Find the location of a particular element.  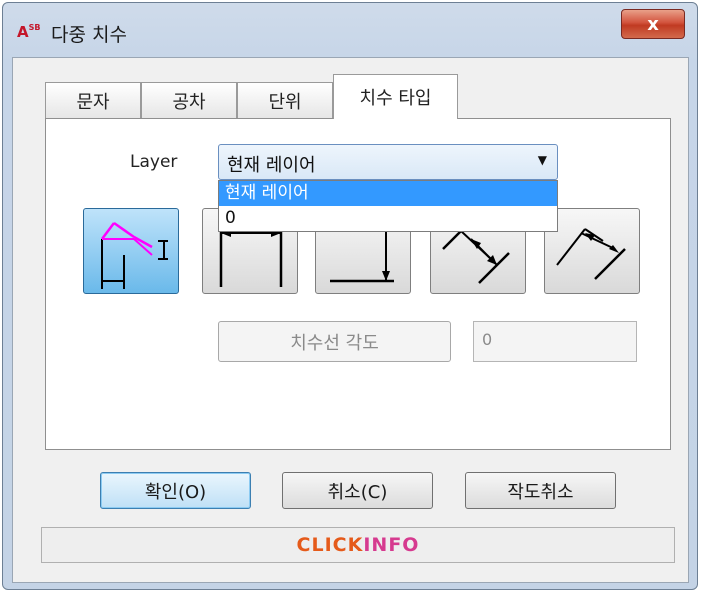

layer-selected-value: 현재 레이어 is located at coordinates (271, 165).